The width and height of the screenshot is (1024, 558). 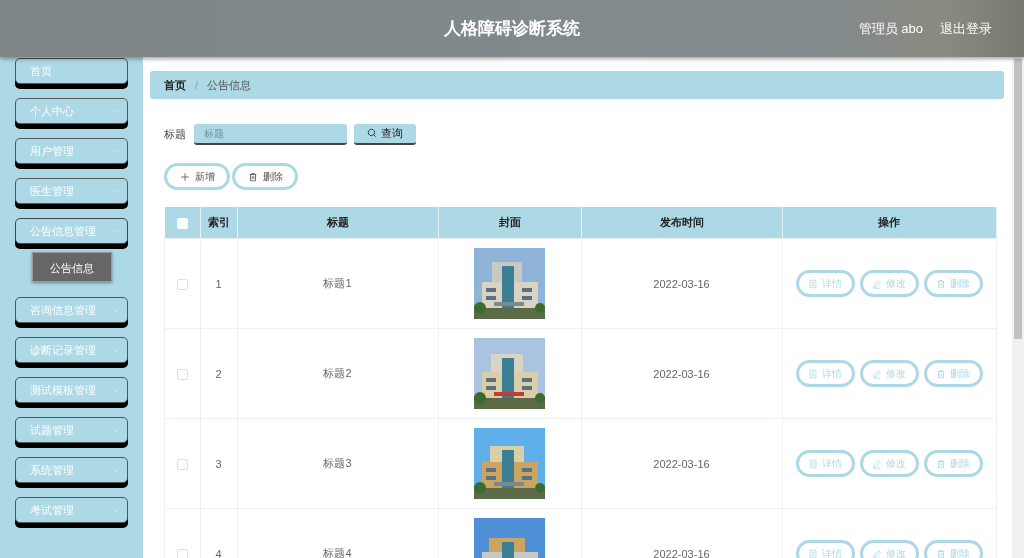 What do you see at coordinates (218, 463) in the screenshot?
I see `table-cell: 3` at bounding box center [218, 463].